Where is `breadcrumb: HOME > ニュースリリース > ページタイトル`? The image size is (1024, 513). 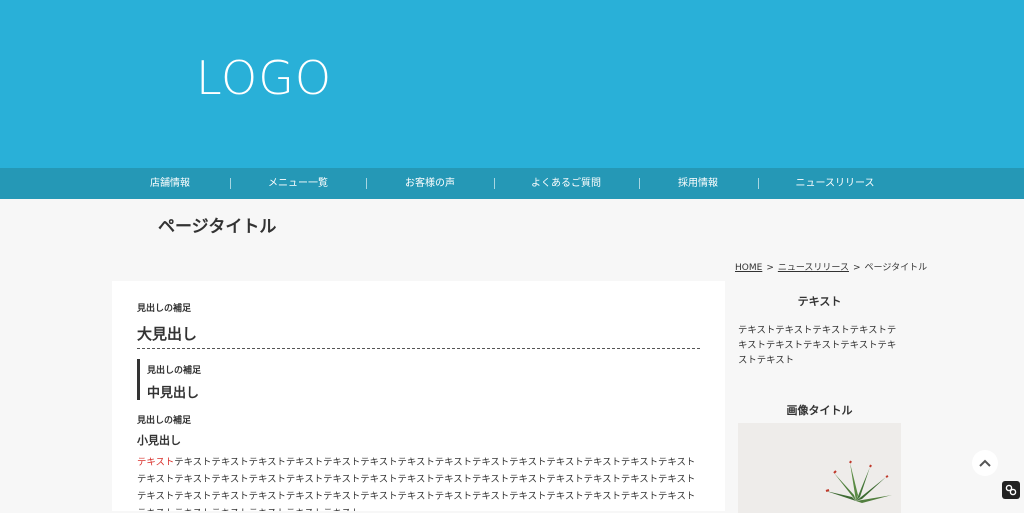
breadcrumb: HOME > ニュースリリース > ページタイトル is located at coordinates (831, 266).